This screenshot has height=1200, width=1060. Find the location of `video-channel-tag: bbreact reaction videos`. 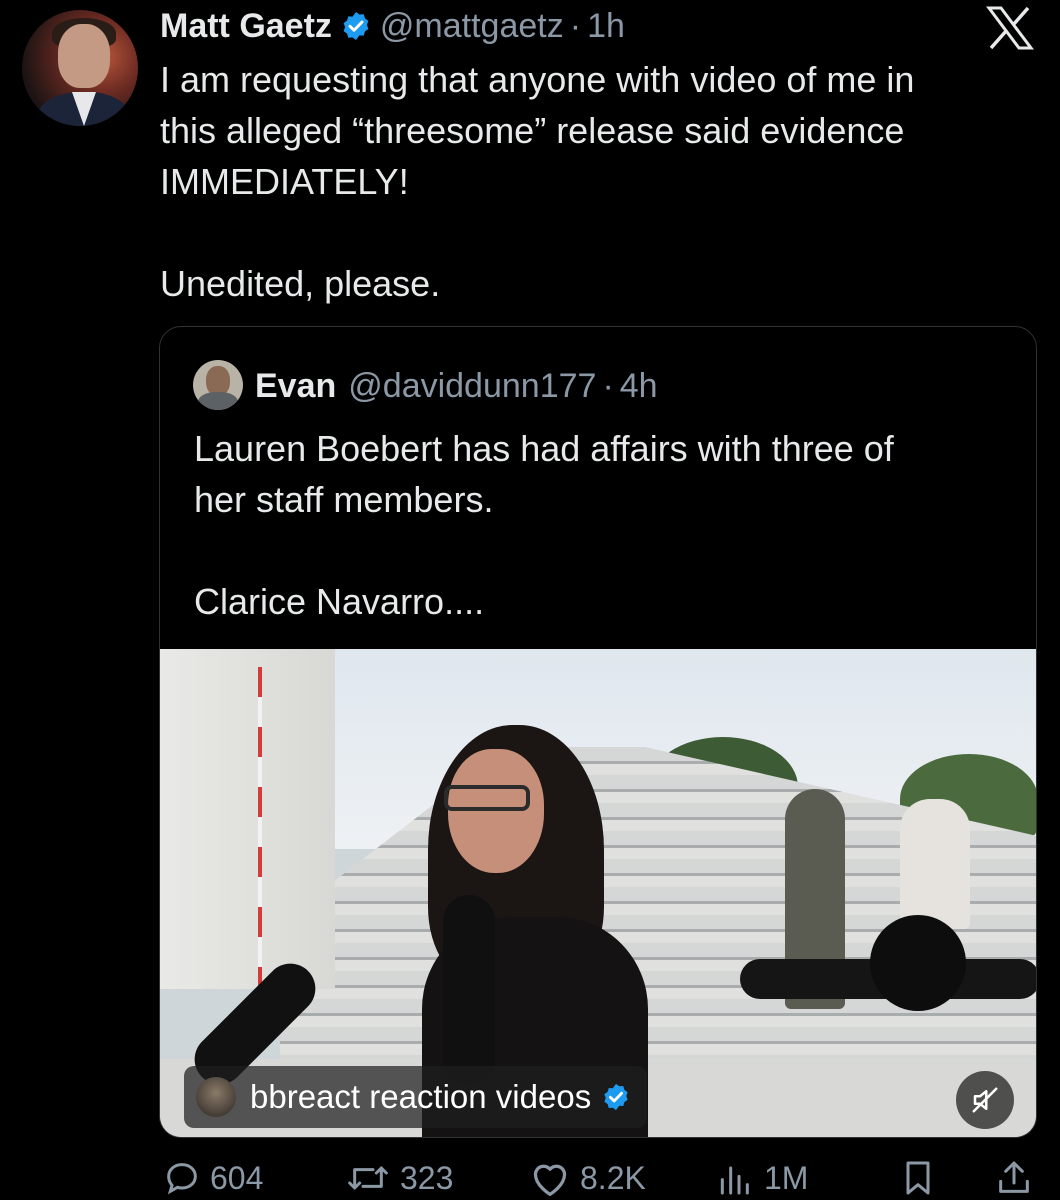

video-channel-tag: bbreact reaction videos is located at coordinates (416, 1097).